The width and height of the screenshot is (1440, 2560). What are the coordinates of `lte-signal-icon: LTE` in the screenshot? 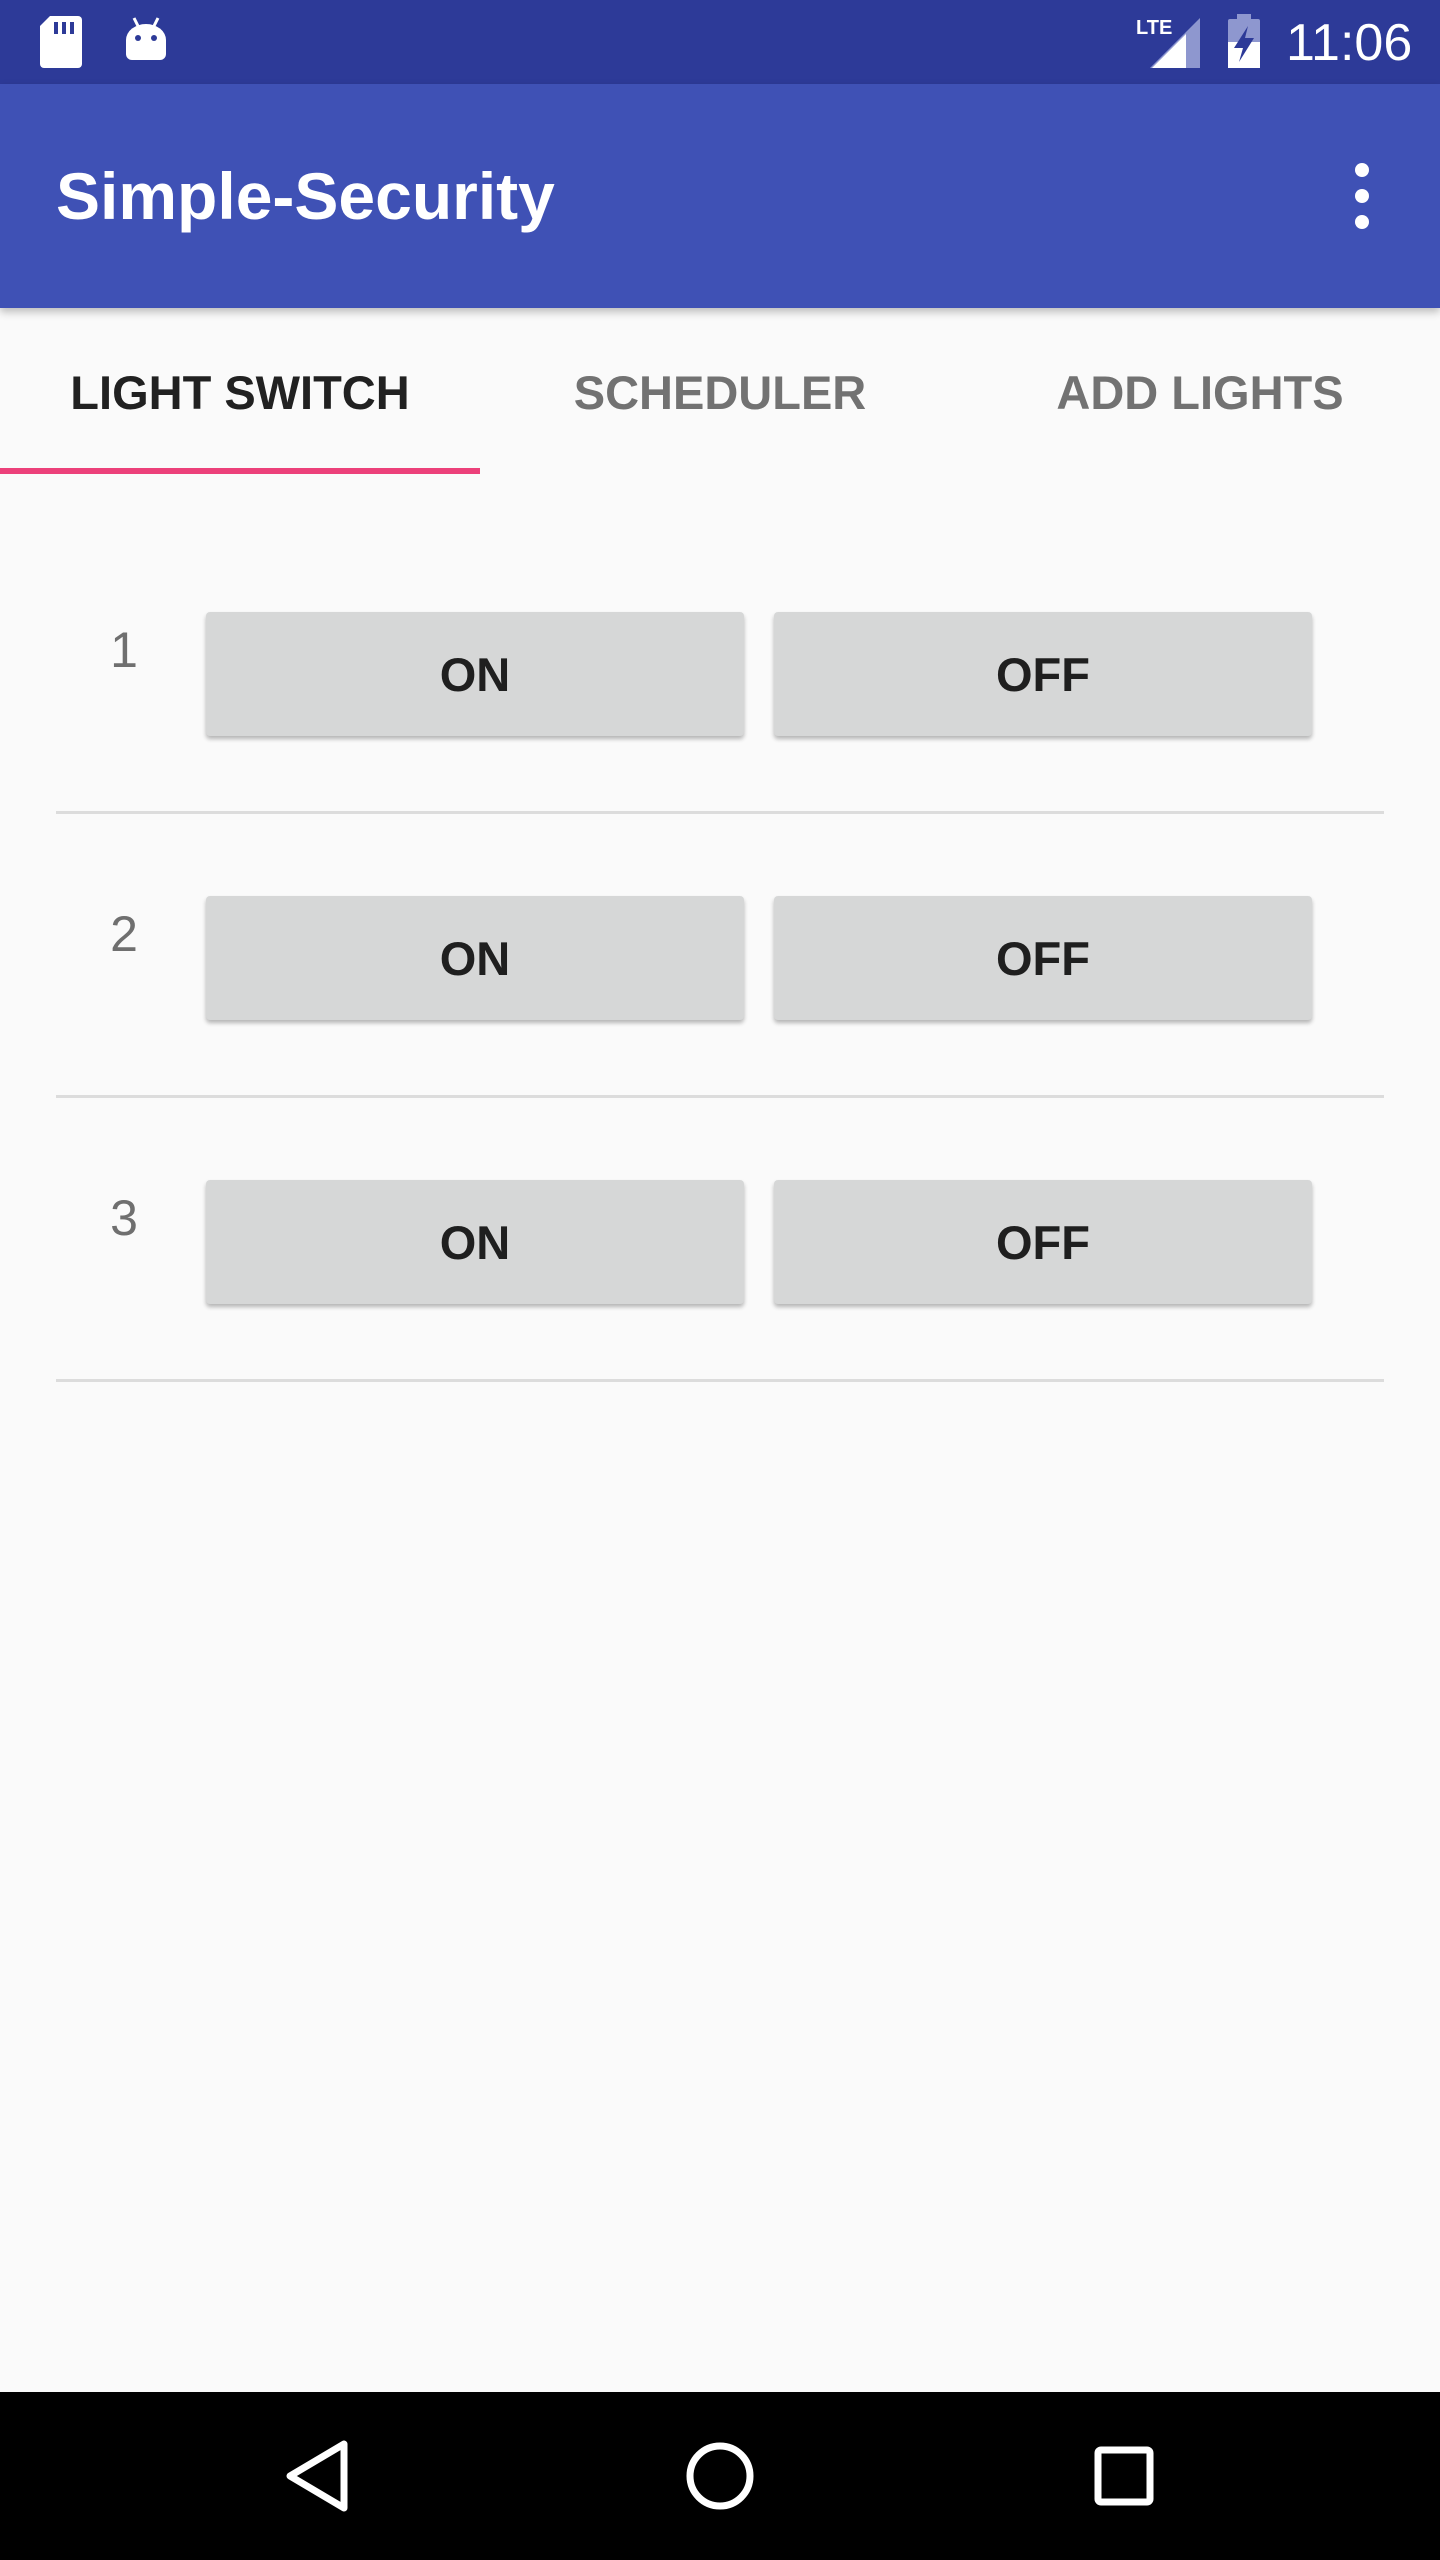 It's located at (1168, 43).